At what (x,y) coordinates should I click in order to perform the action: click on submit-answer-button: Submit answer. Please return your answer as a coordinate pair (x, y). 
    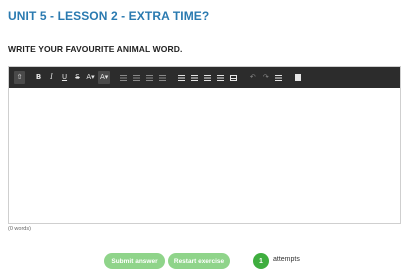
    Looking at the image, I should click on (134, 261).